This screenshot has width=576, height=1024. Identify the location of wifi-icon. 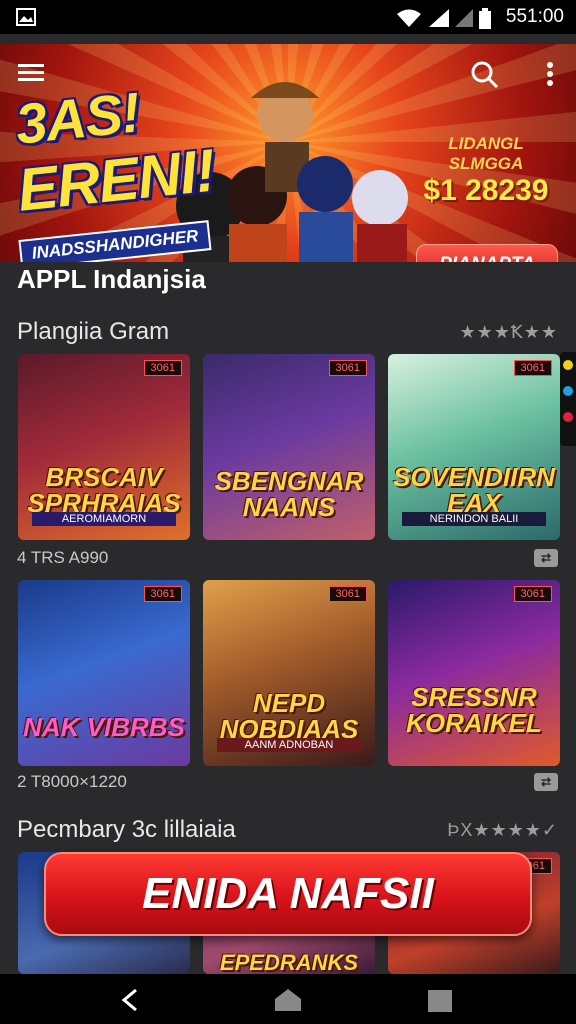
(409, 18).